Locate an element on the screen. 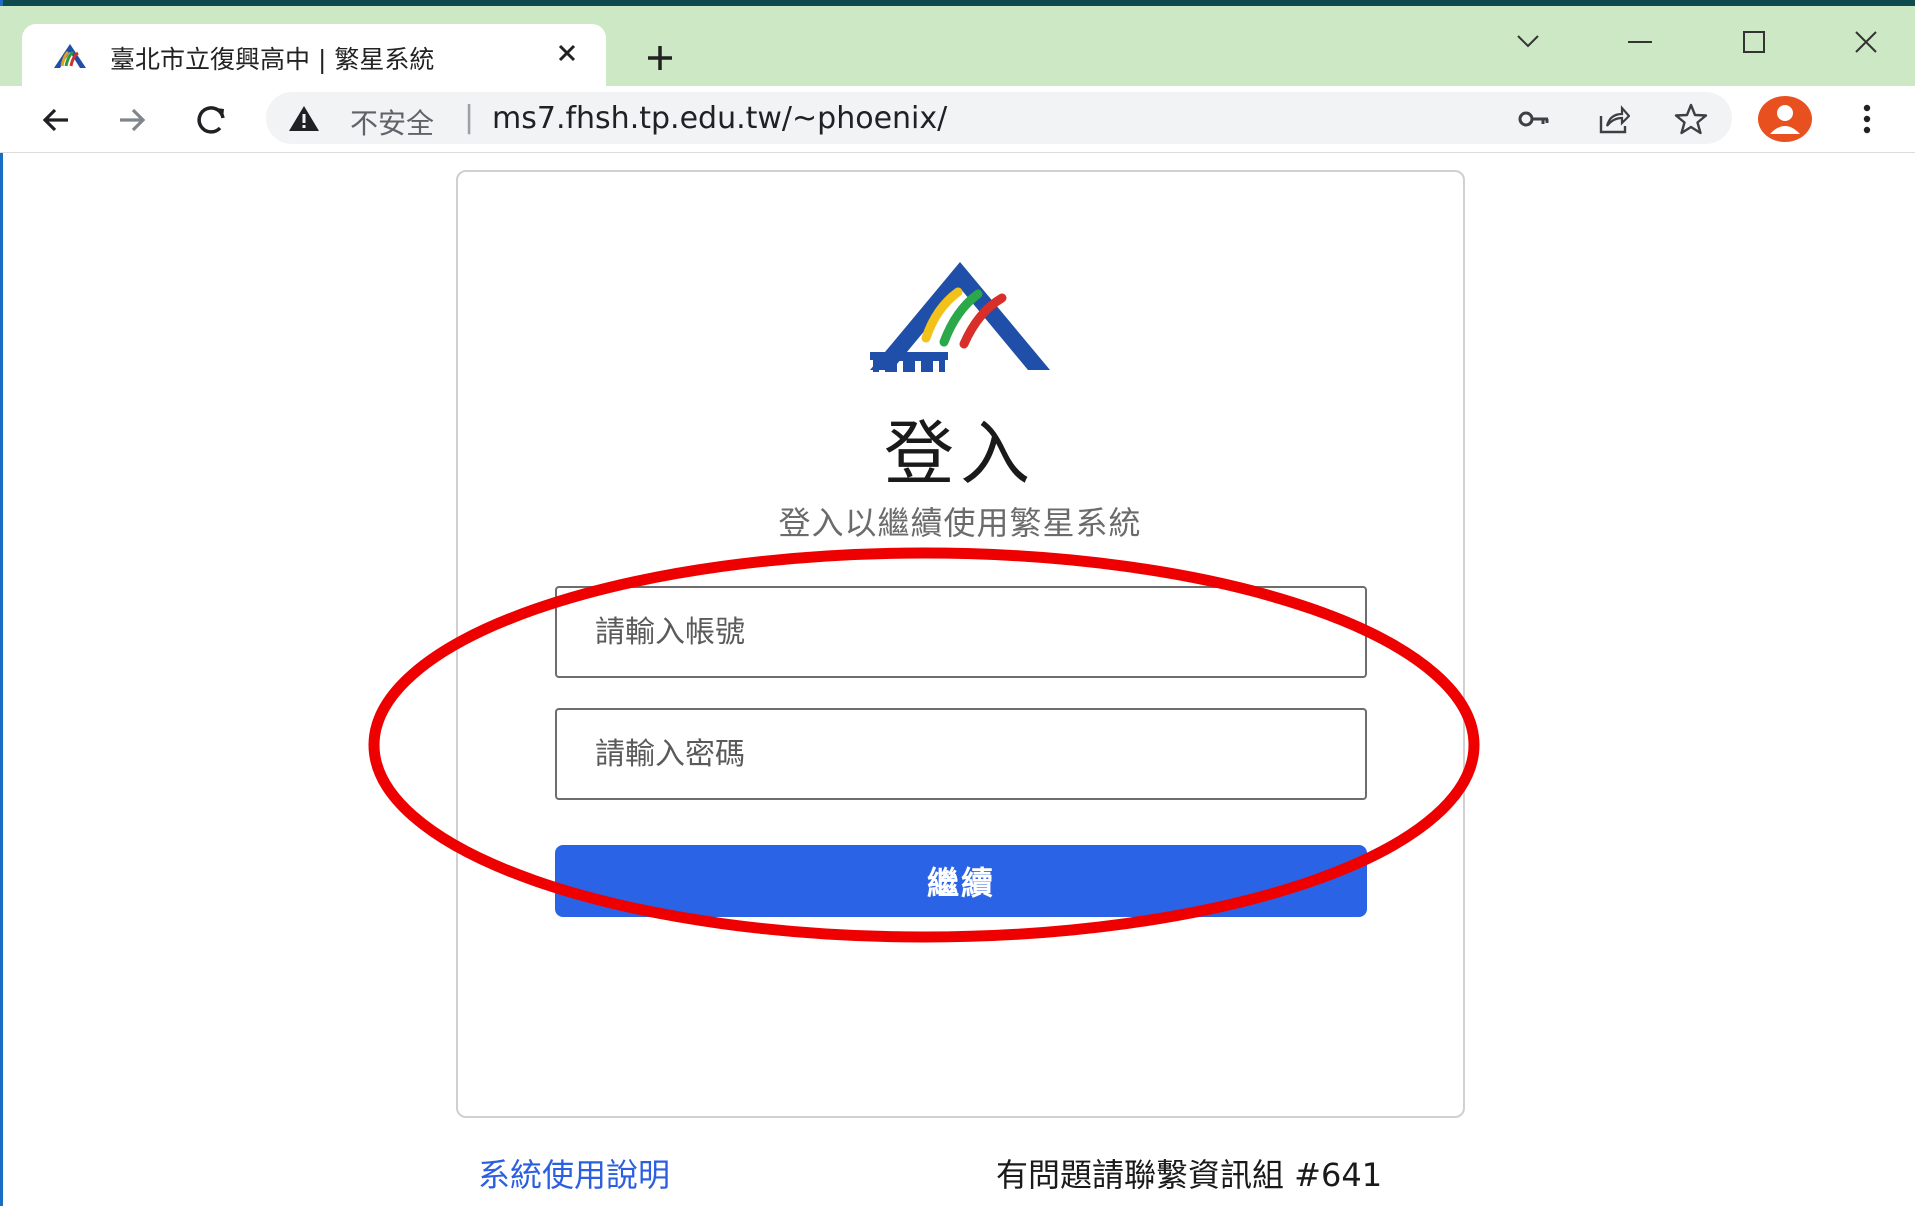 The width and height of the screenshot is (1915, 1206). plus-icon is located at coordinates (660, 58).